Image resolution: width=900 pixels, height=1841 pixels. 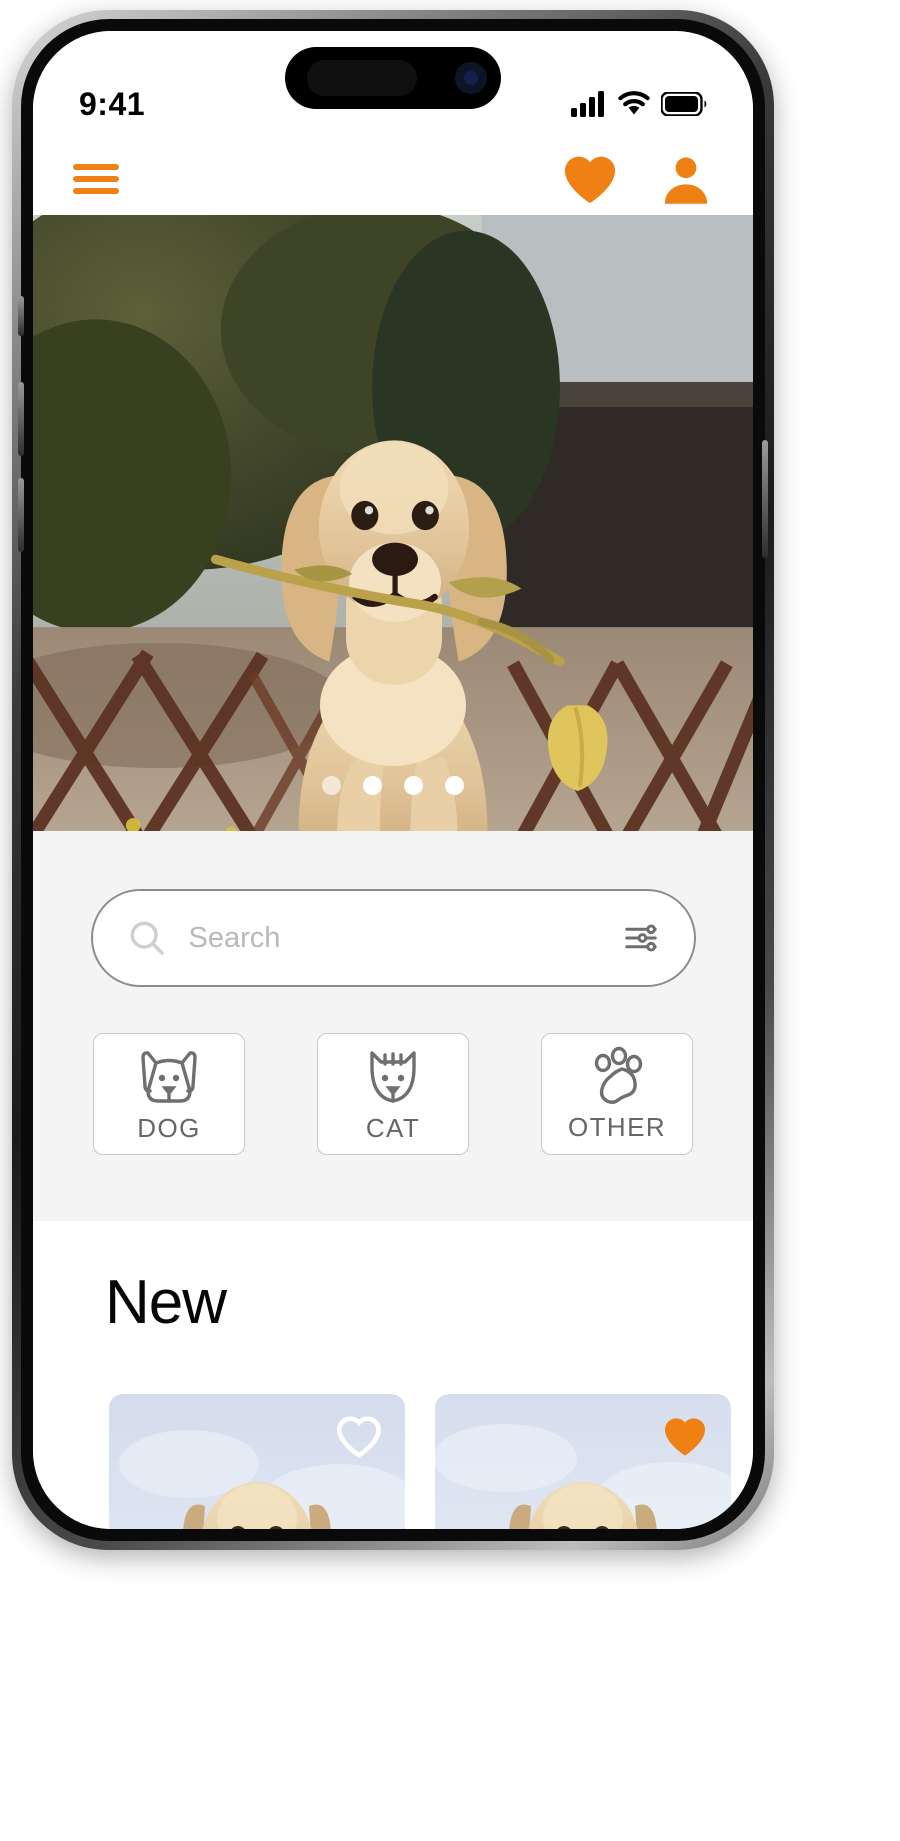 What do you see at coordinates (393, 785) in the screenshot?
I see `carousel-dots` at bounding box center [393, 785].